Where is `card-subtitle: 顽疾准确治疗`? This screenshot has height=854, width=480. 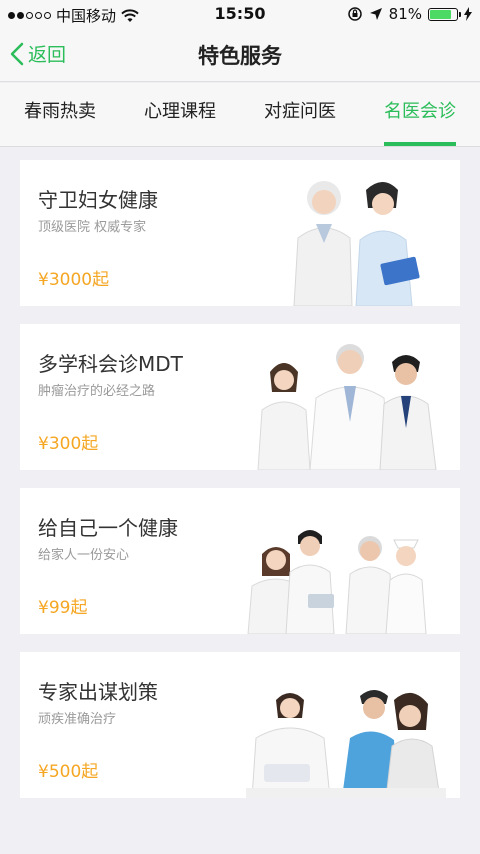 card-subtitle: 顽疾准确治疗 is located at coordinates (77, 719).